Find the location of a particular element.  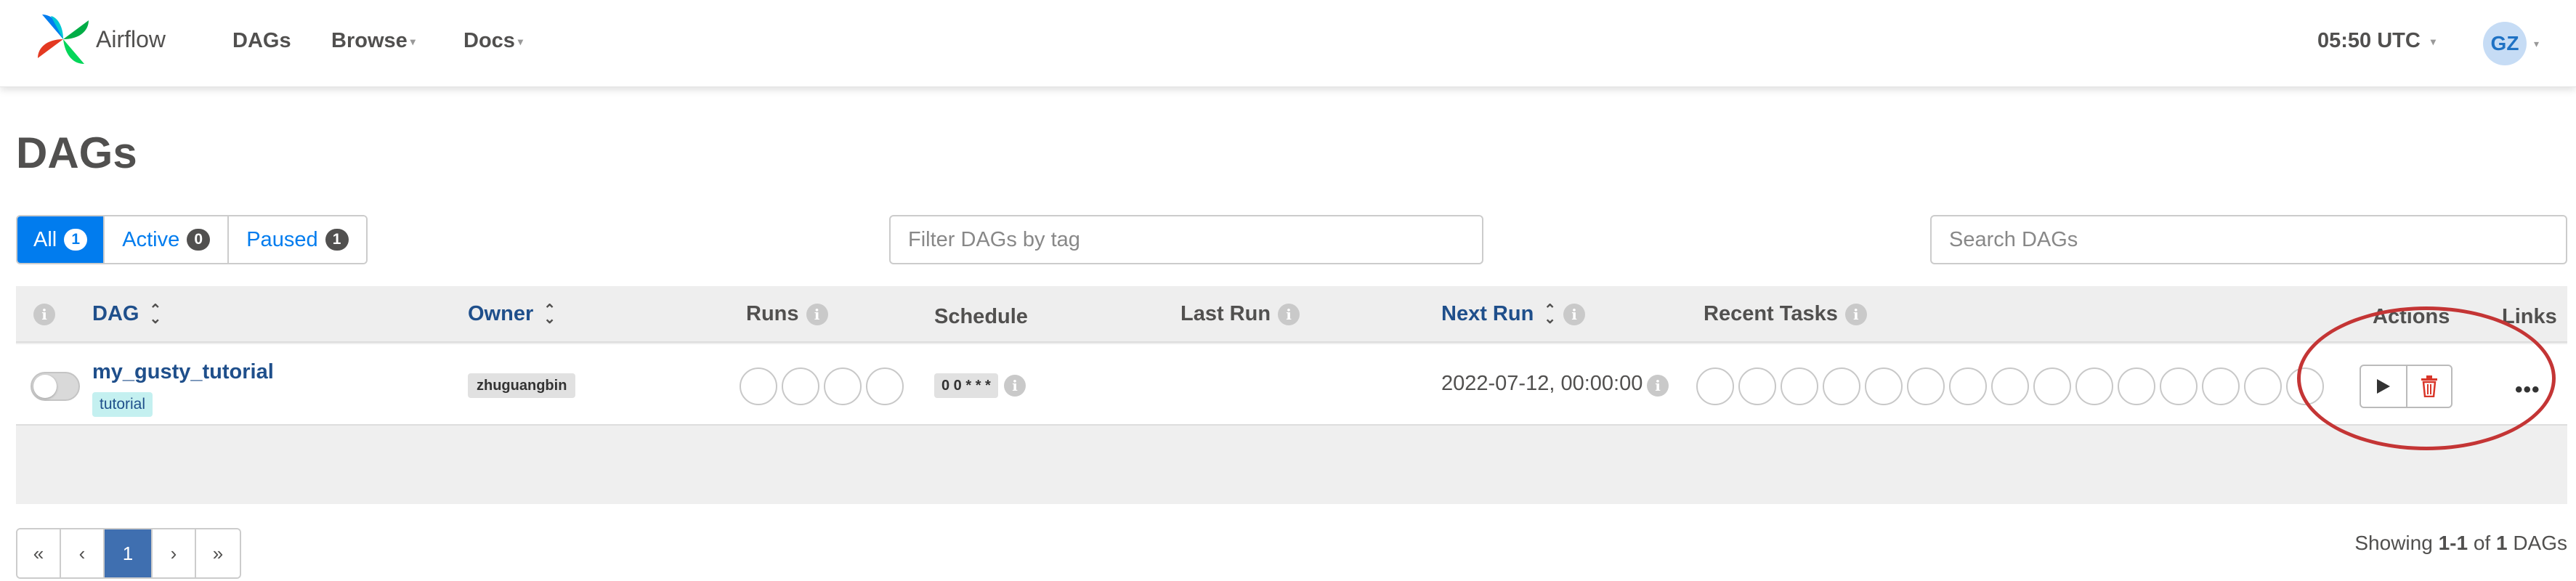

airflow-logo-icon is located at coordinates (64, 39).